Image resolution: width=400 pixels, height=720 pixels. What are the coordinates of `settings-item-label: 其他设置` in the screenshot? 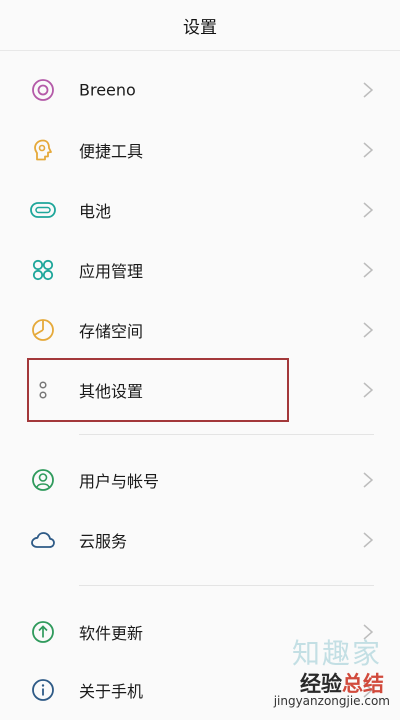 It's located at (111, 391).